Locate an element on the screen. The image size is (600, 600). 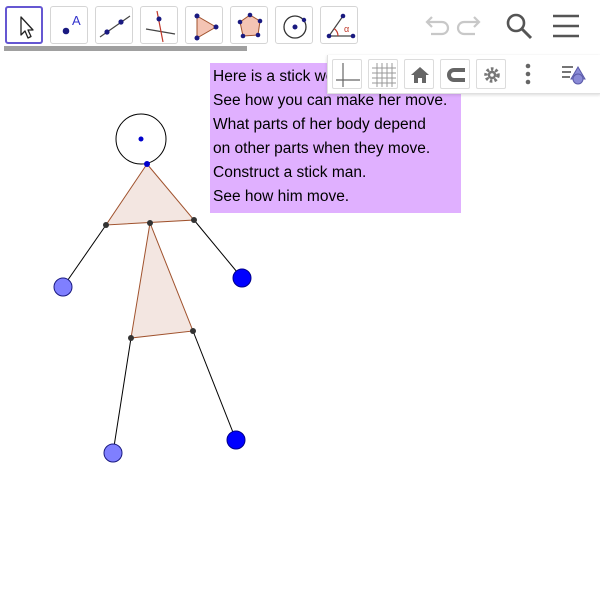
more-vertical-icon is located at coordinates (528, 74).